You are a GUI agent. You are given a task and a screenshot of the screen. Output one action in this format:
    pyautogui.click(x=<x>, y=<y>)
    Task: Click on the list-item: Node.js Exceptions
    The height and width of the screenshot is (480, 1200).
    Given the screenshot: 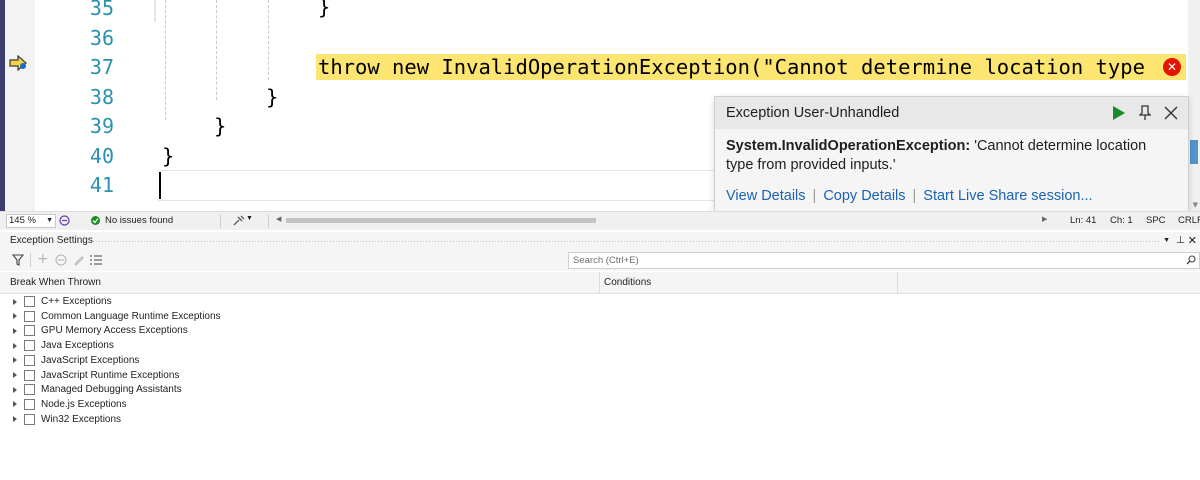 What is the action you would take?
    pyautogui.click(x=63, y=404)
    